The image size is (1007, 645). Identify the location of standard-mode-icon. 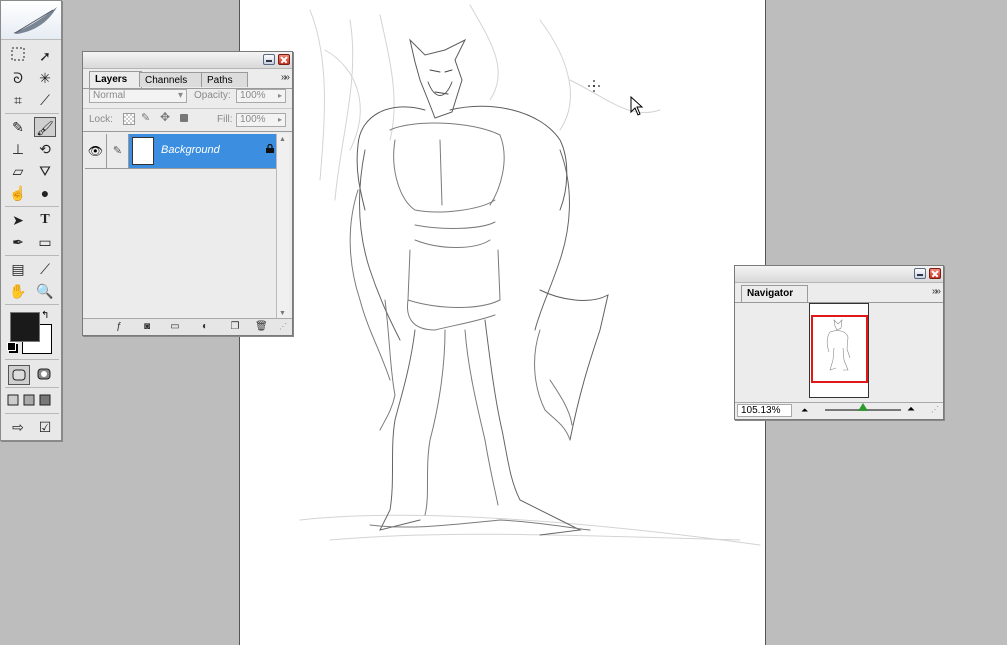
(19, 375).